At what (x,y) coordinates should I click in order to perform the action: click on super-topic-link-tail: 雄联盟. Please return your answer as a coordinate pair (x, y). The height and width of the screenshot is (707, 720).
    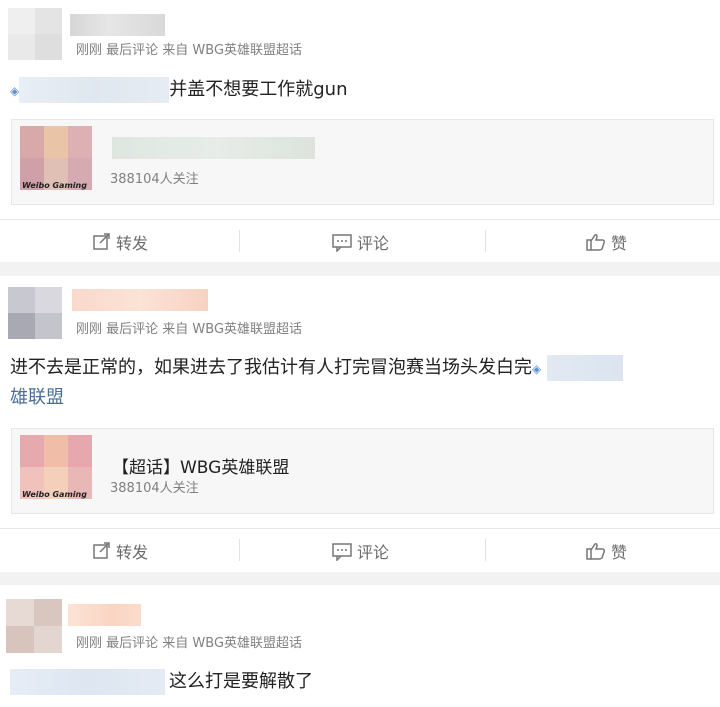
    Looking at the image, I should click on (37, 398).